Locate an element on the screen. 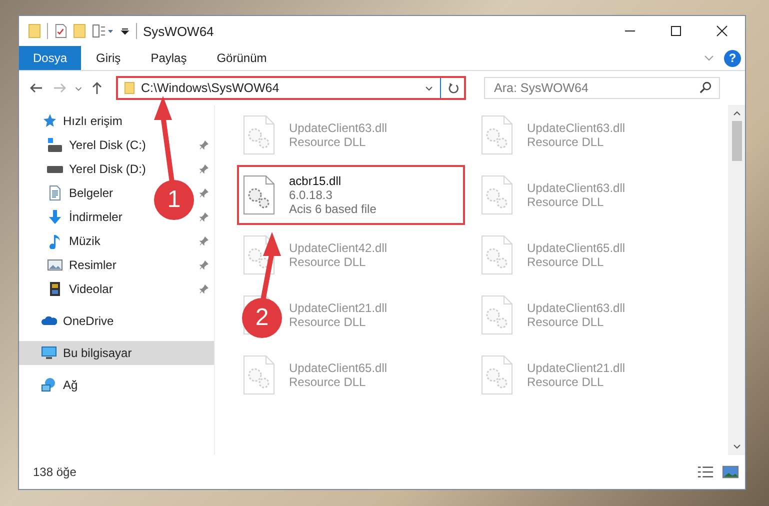 The image size is (769, 506). sidebar-item: OneDrive is located at coordinates (88, 321).